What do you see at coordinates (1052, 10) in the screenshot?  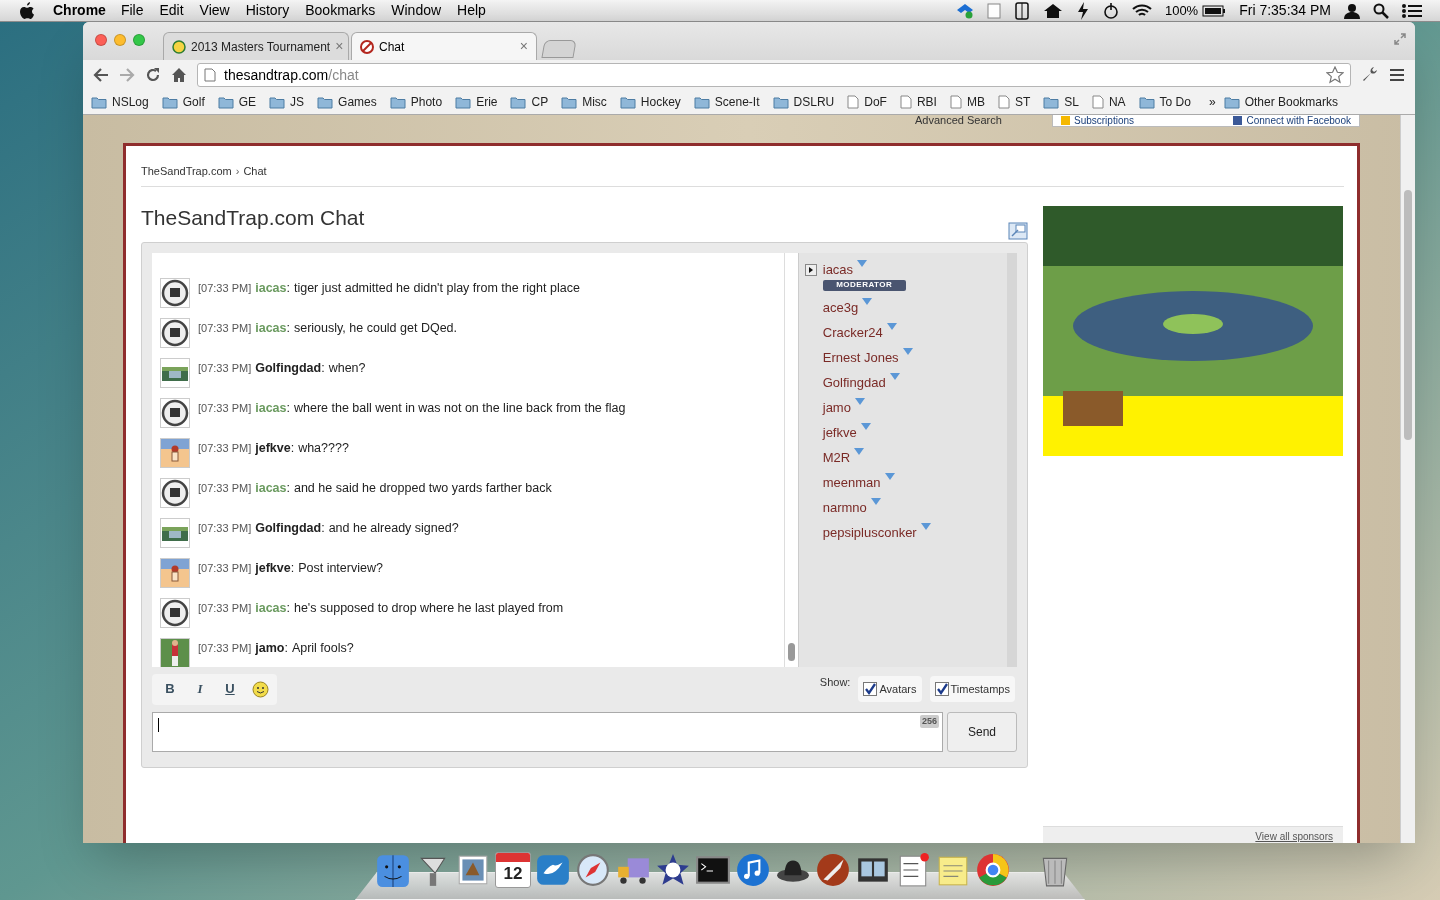 I see `house-icon` at bounding box center [1052, 10].